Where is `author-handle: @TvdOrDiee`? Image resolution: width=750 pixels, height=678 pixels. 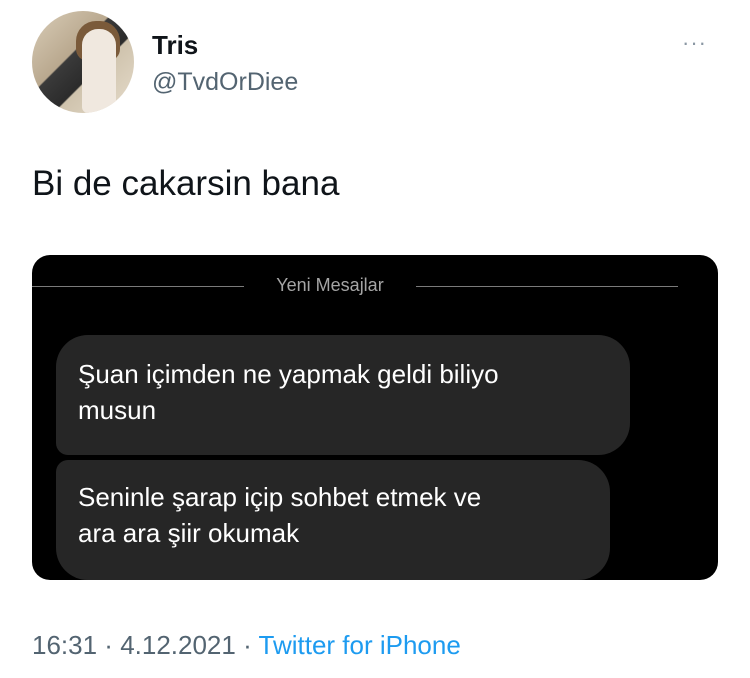 author-handle: @TvdOrDiee is located at coordinates (225, 82).